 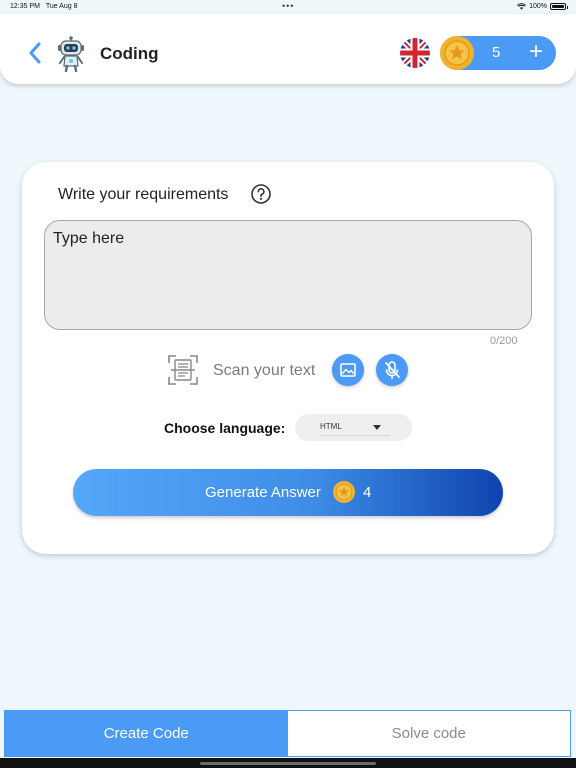 What do you see at coordinates (129, 53) in the screenshot?
I see `page-title: Coding` at bounding box center [129, 53].